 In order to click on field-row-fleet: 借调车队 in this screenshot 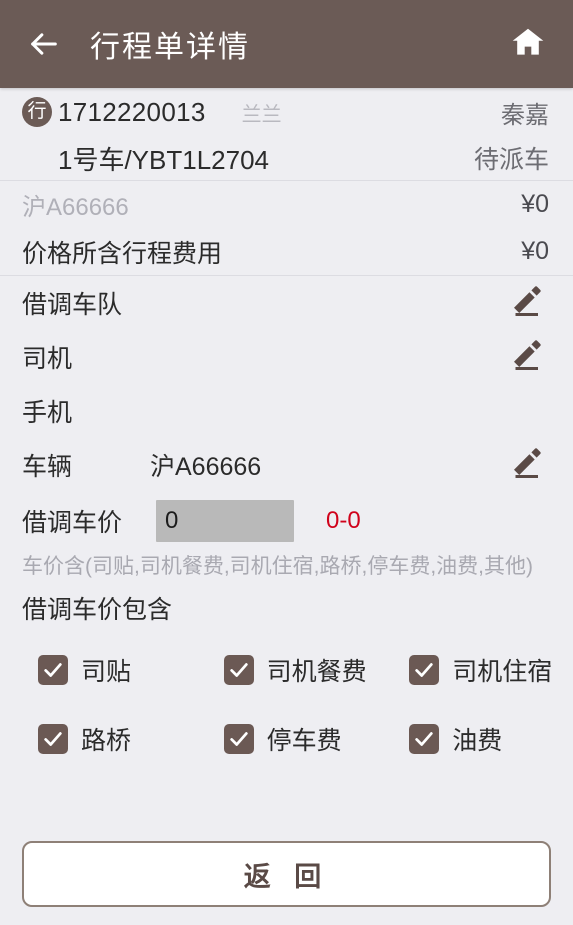, I will do `click(286, 303)`.